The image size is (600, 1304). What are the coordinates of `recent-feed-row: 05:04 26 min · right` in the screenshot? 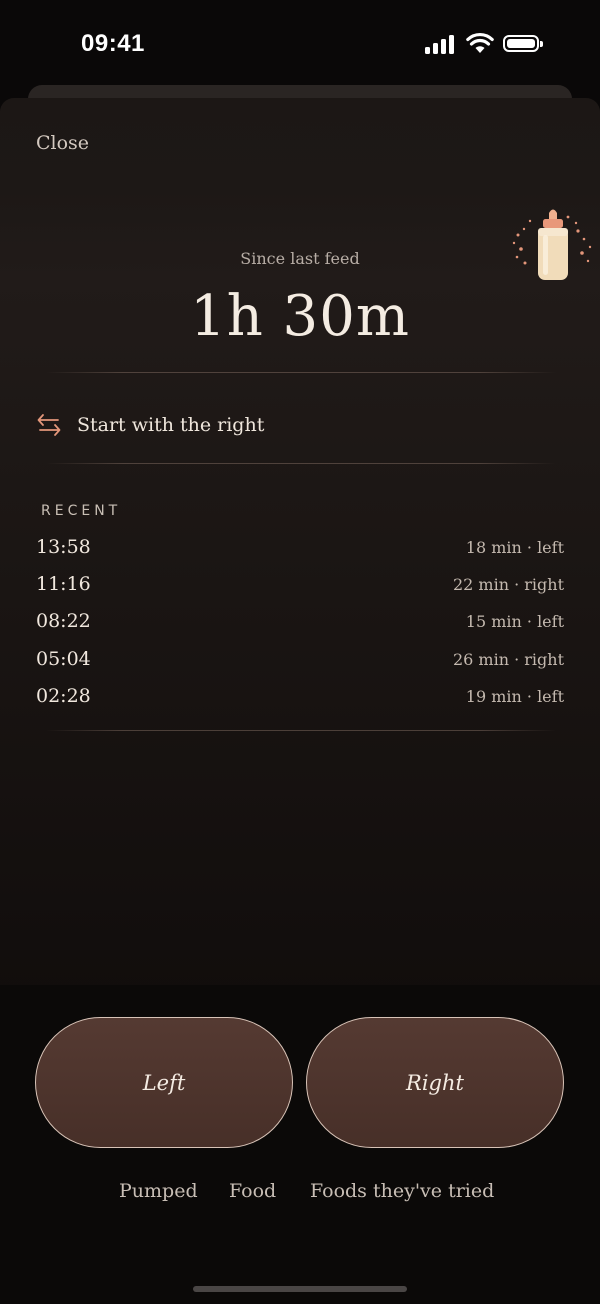 It's located at (300, 663).